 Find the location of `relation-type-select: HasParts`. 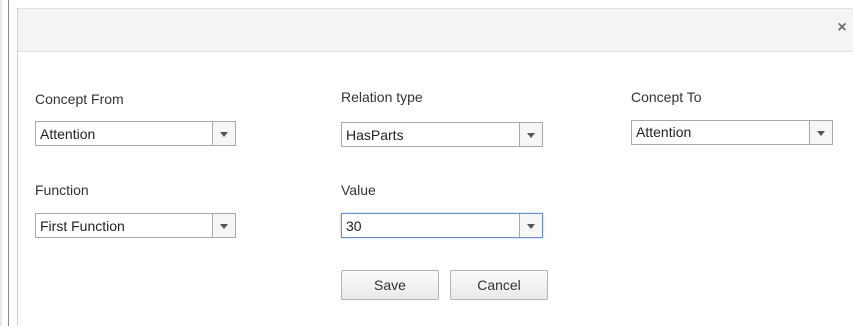

relation-type-select: HasParts is located at coordinates (442, 134).